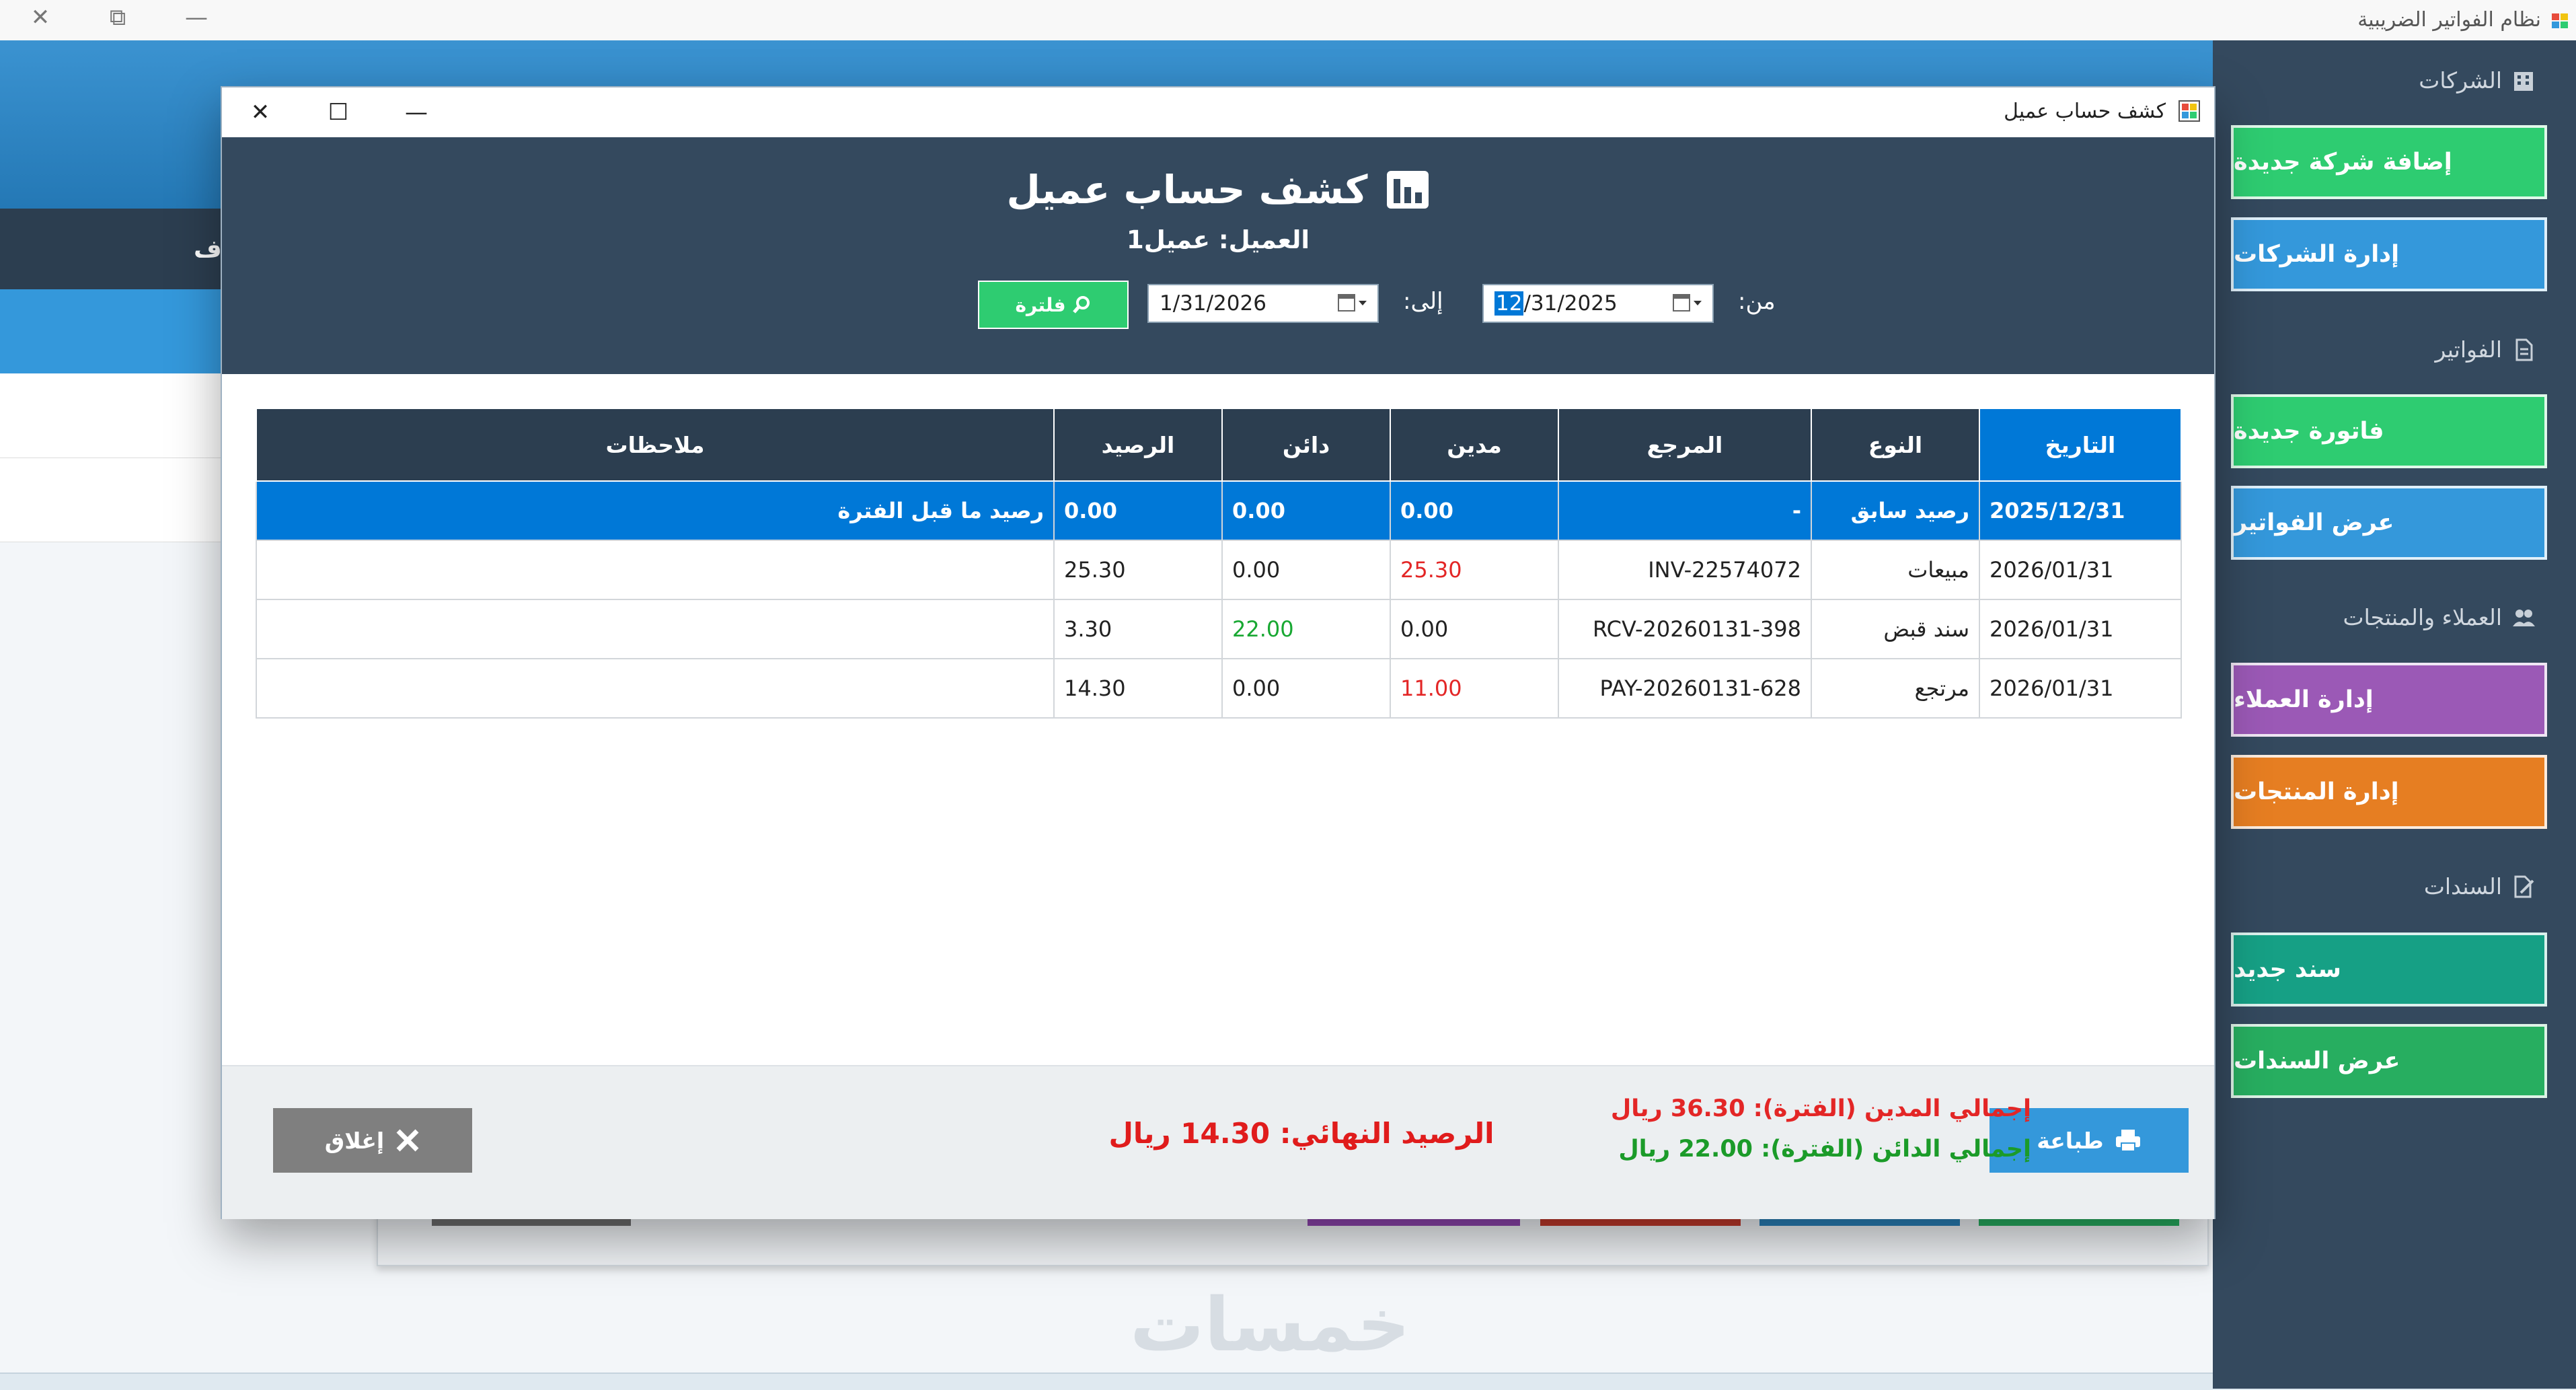 This screenshot has width=2576, height=1390. Describe the element at coordinates (1509, 303) in the screenshot. I see `from-date-selected-part: 12` at that location.